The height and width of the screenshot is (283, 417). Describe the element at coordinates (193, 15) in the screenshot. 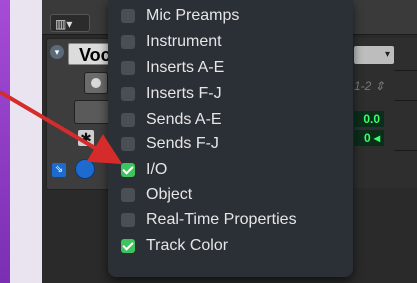

I see `menu-item-label: Mic Preamps` at that location.